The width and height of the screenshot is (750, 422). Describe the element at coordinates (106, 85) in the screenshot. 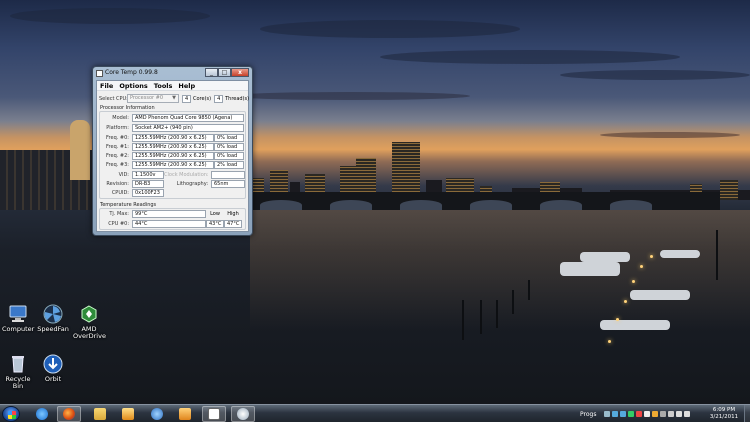

I see `menu-file: File` at that location.